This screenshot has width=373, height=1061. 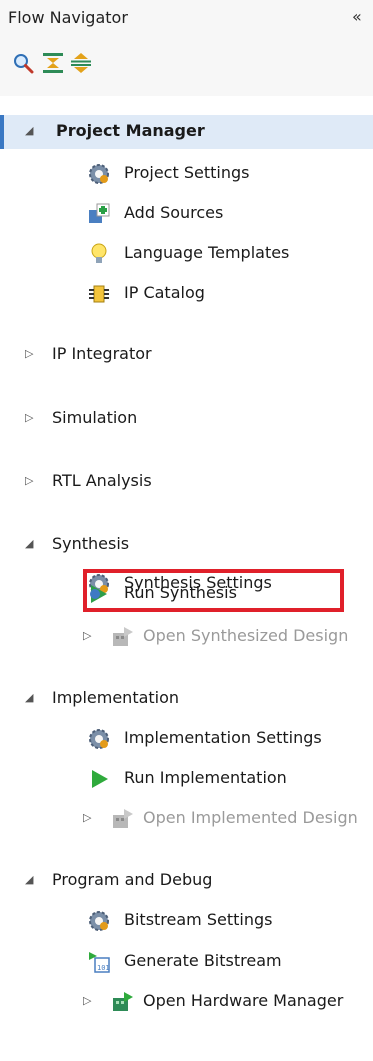 I want to click on flow-navigator-toolbar, so click(x=186, y=67).